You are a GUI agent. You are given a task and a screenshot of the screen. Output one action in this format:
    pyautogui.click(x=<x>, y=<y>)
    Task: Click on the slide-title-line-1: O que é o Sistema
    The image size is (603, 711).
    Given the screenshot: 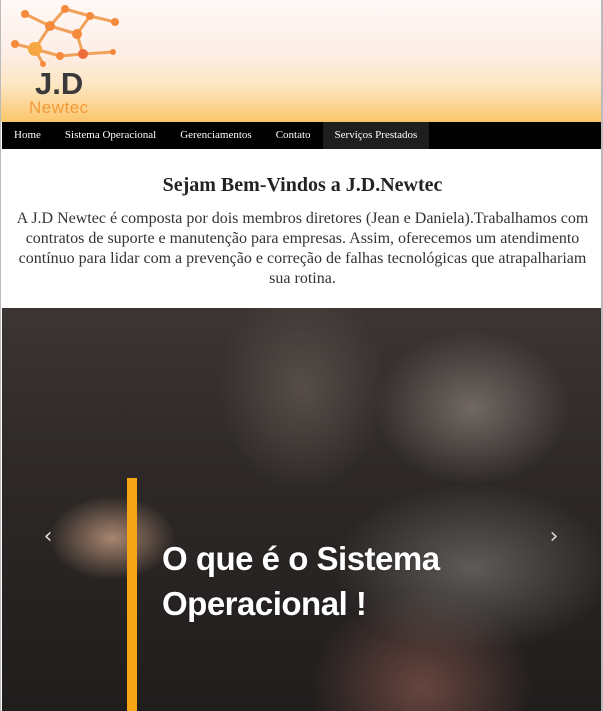 What is the action you would take?
    pyautogui.click(x=301, y=558)
    